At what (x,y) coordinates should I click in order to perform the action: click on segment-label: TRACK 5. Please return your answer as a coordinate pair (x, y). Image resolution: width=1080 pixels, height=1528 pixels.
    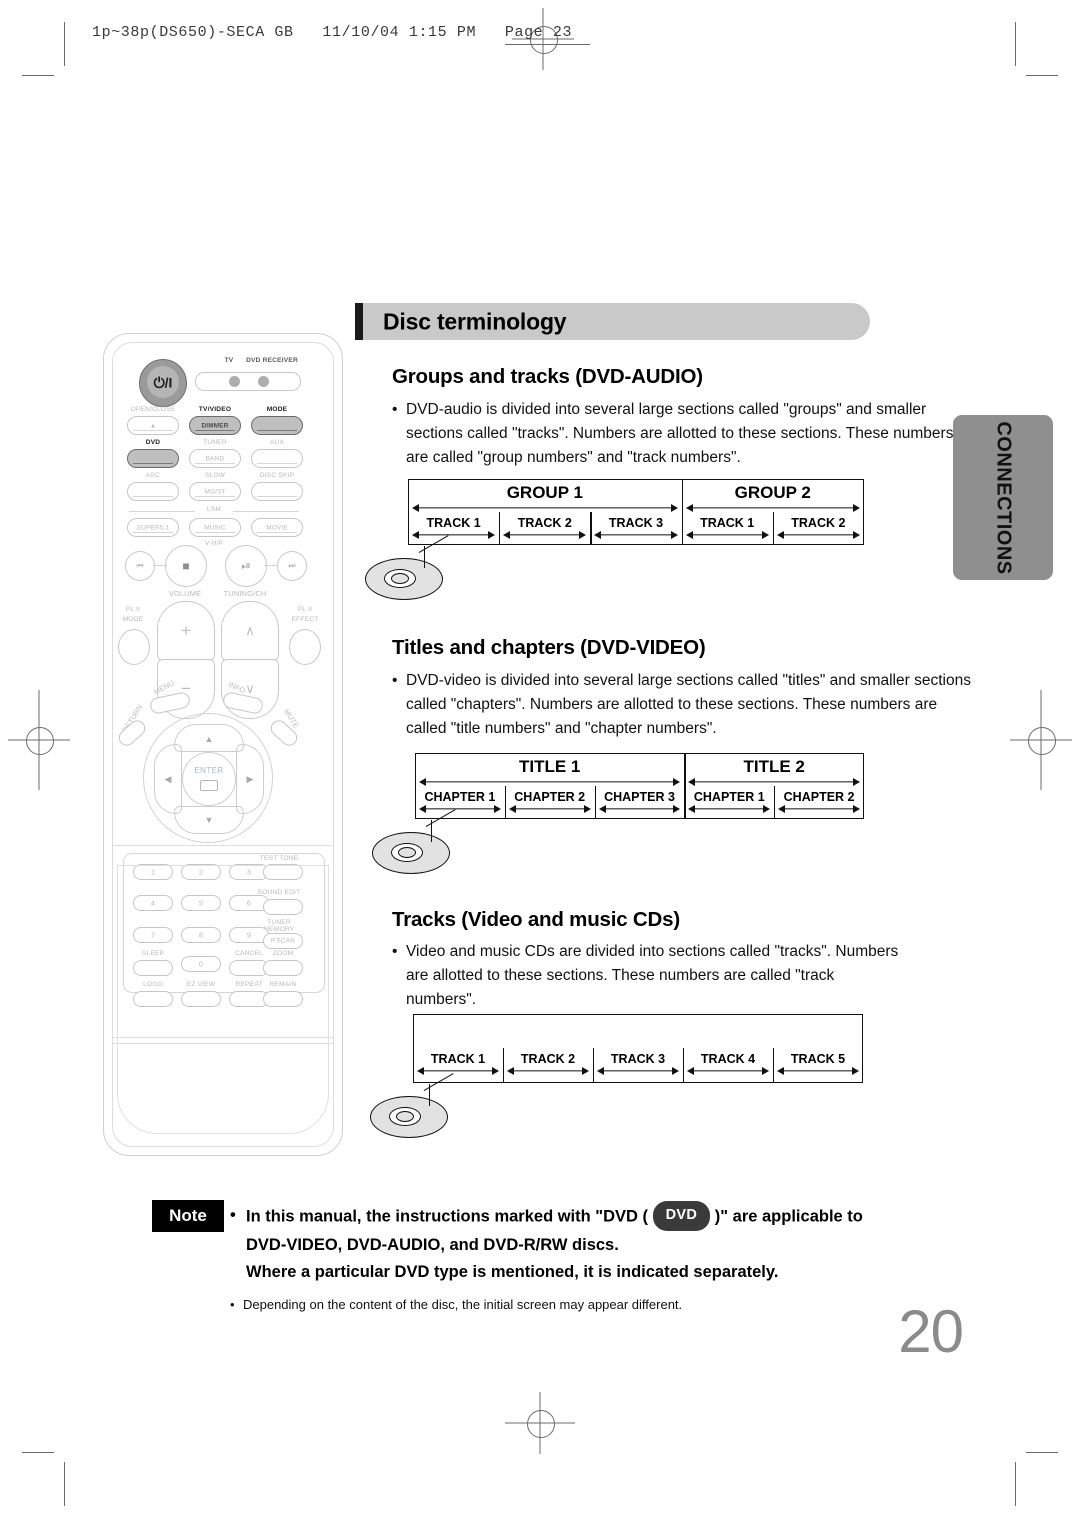
    Looking at the image, I should click on (818, 1059).